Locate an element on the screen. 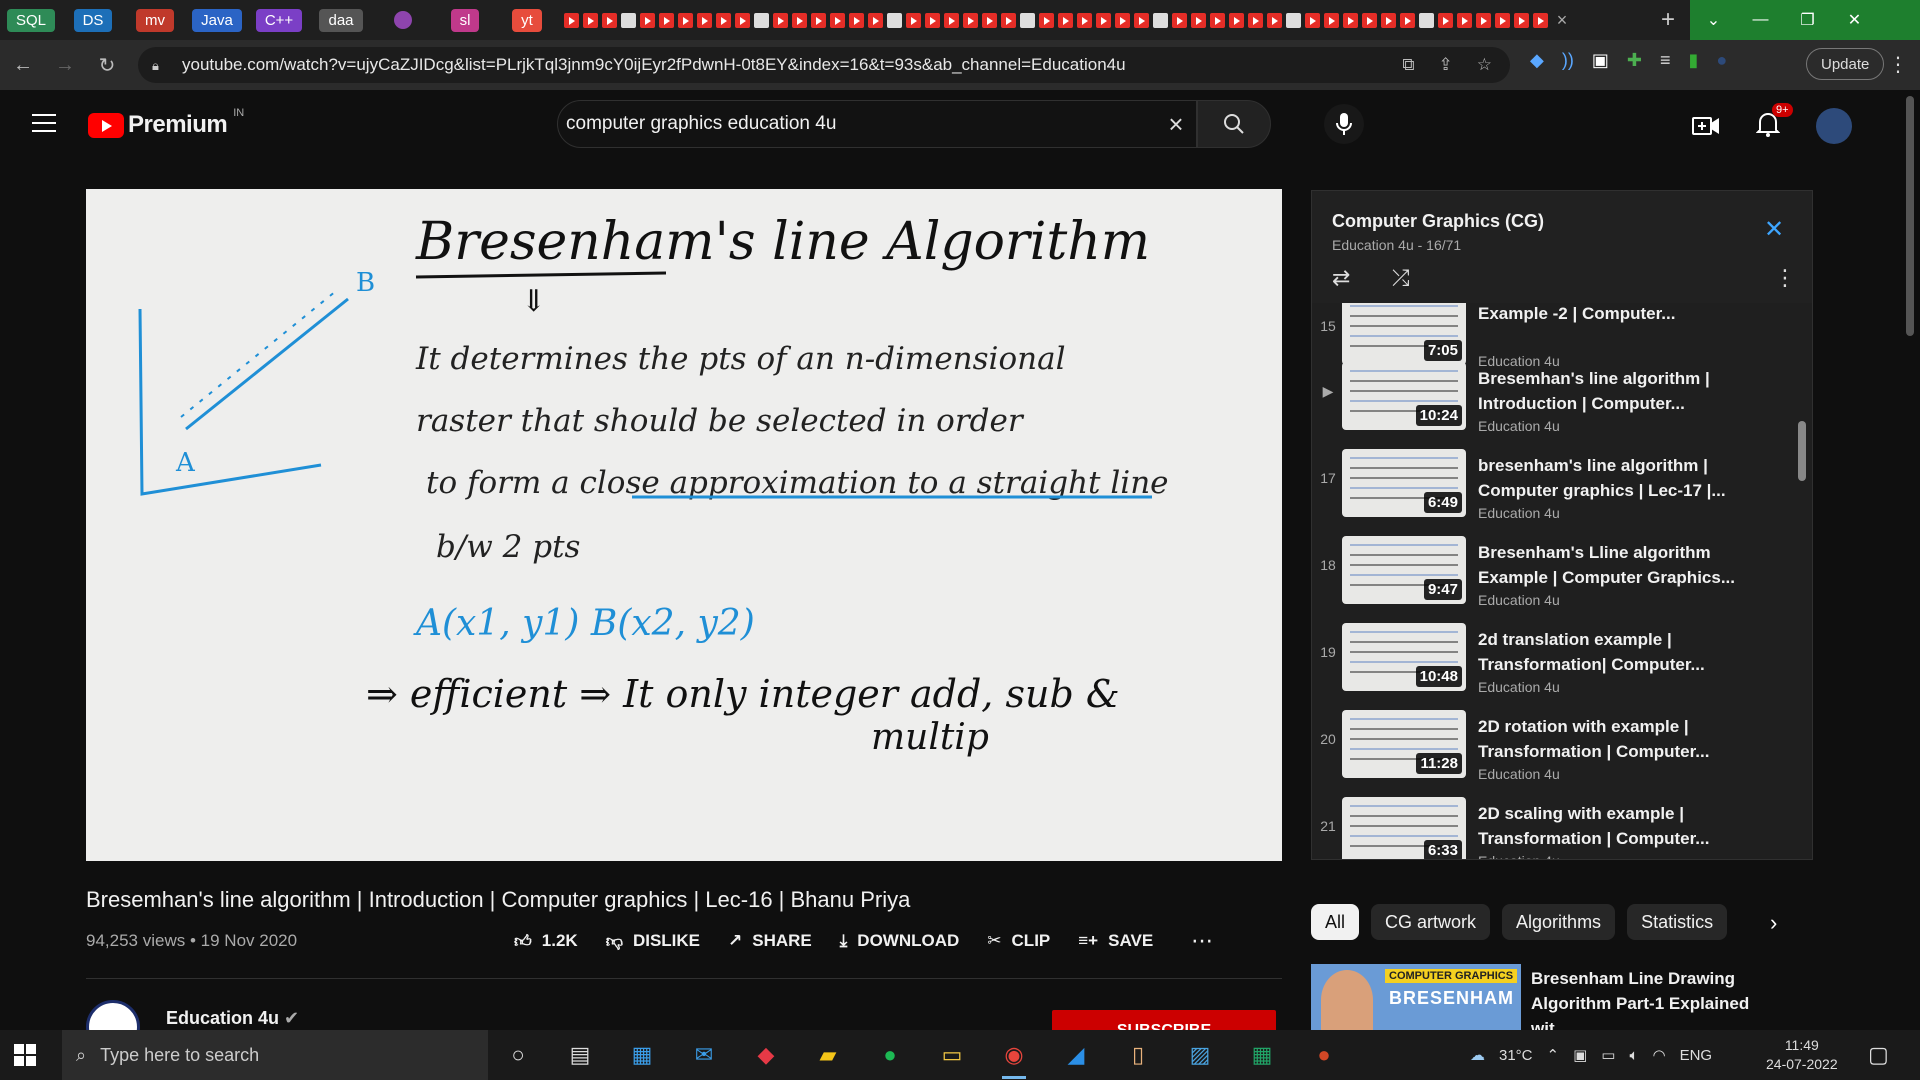  close-tab-icon: × is located at coordinates (1562, 20).